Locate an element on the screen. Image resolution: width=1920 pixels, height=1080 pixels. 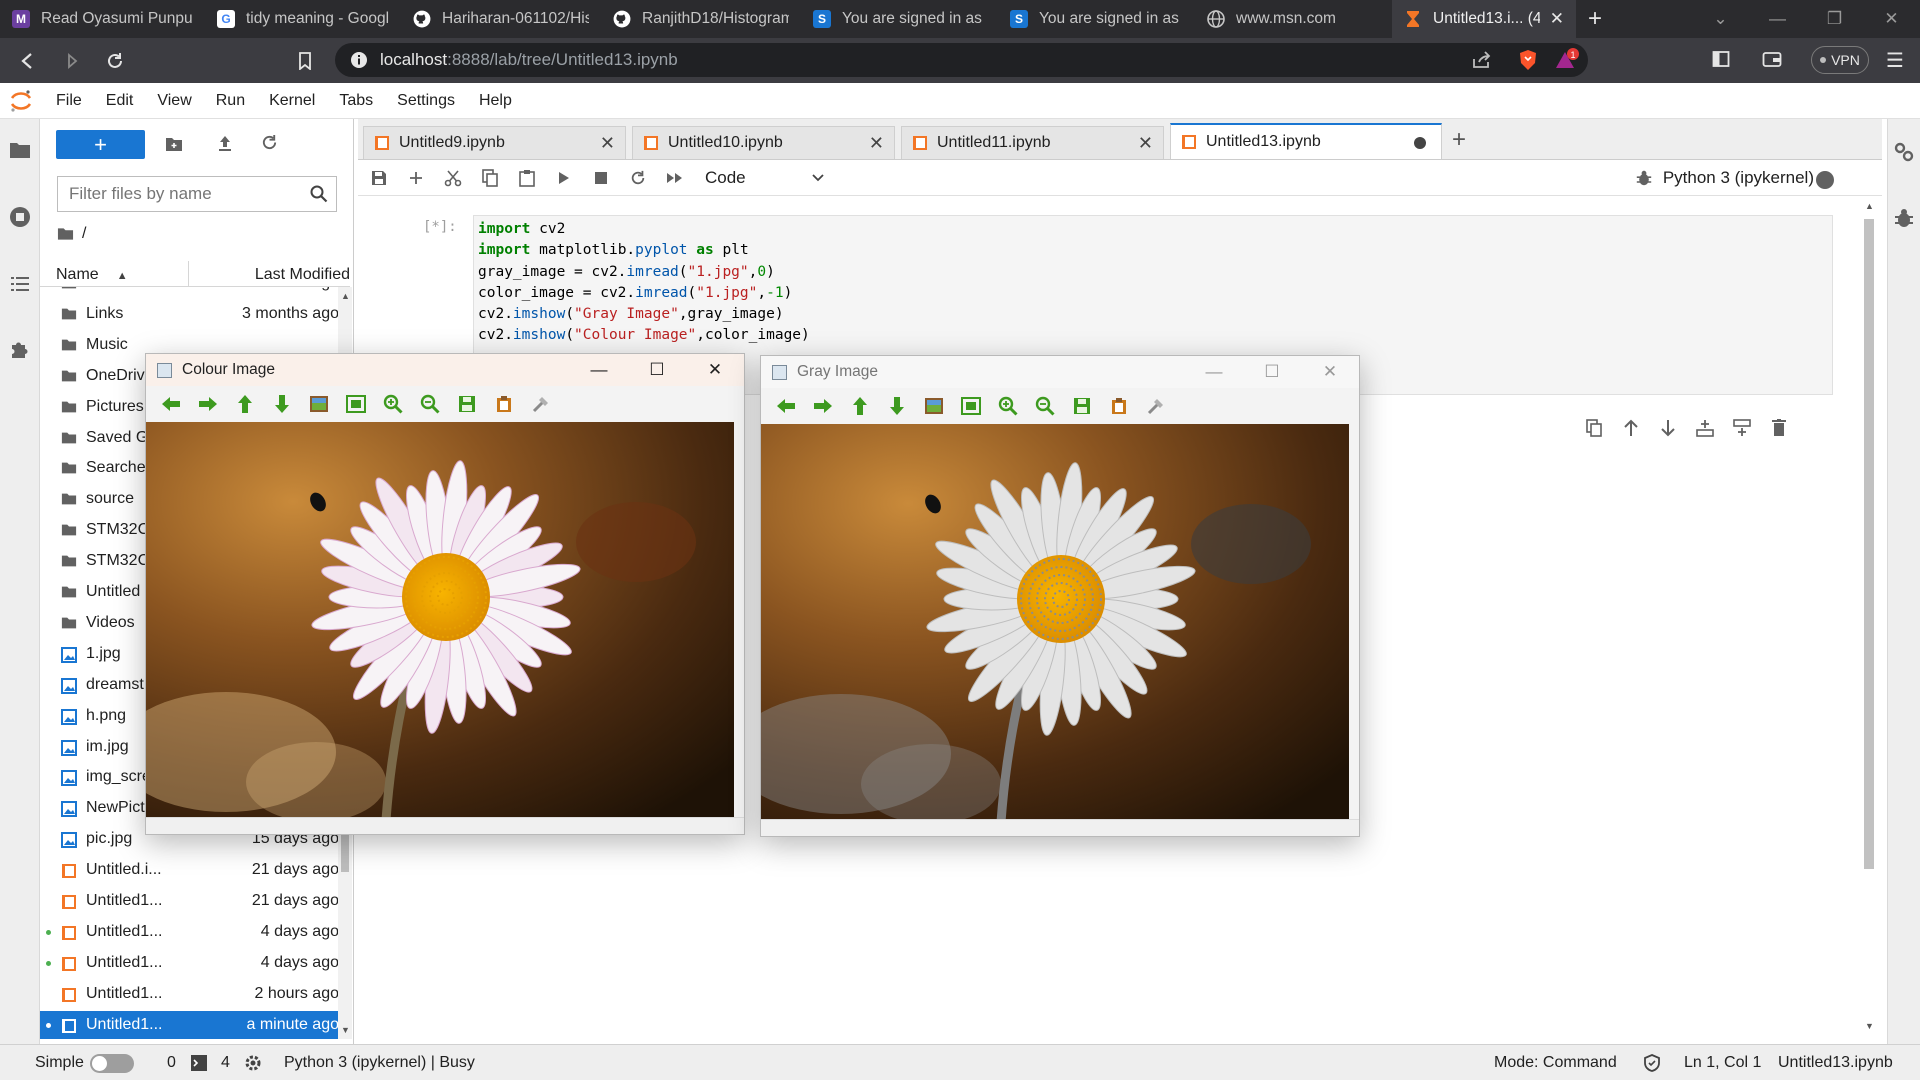
restart-run-all-icon is located at coordinates (674, 178).